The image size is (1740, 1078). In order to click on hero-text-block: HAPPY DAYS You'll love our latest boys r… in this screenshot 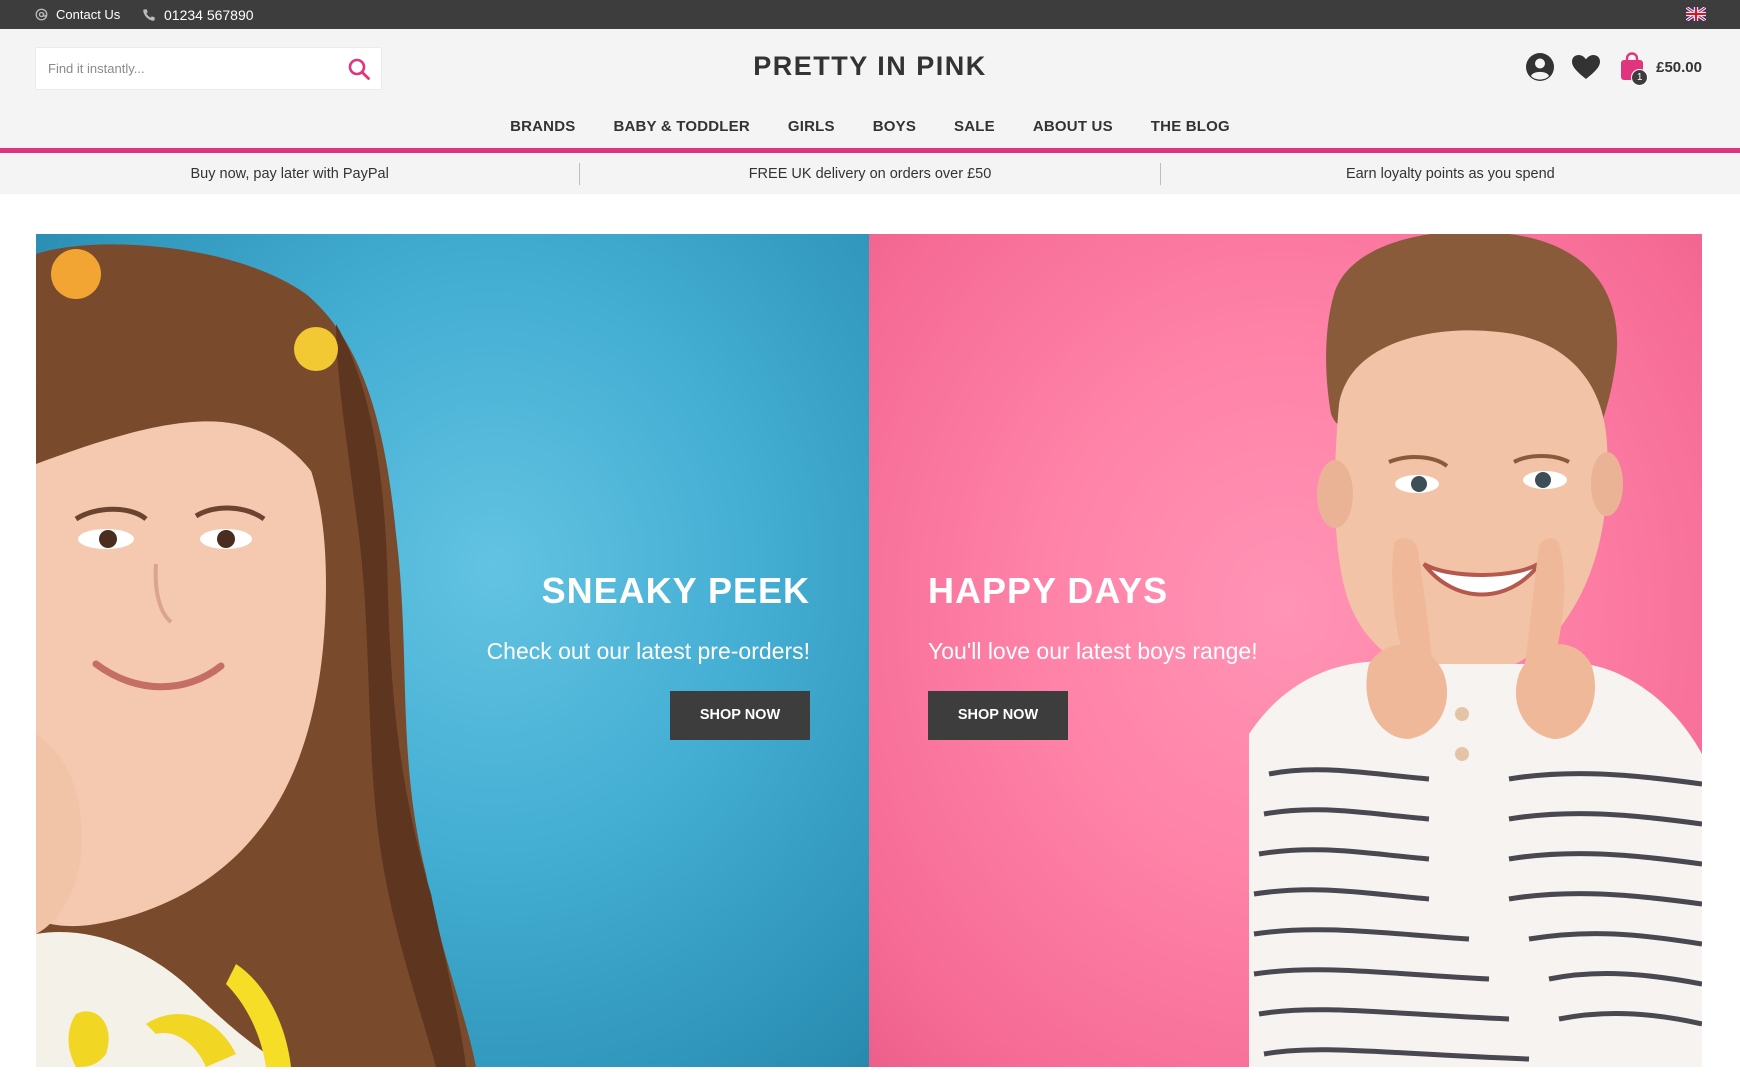, I will do `click(1093, 655)`.